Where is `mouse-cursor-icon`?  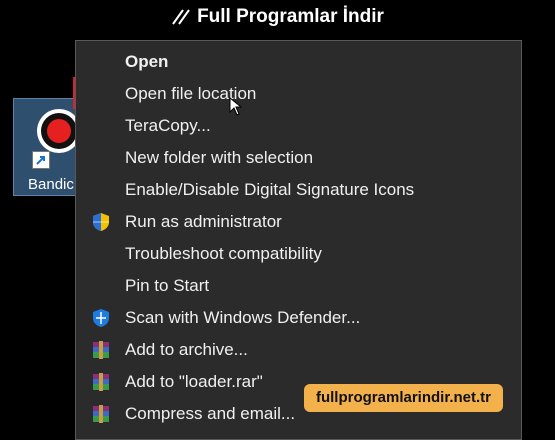
mouse-cursor-icon is located at coordinates (236, 106).